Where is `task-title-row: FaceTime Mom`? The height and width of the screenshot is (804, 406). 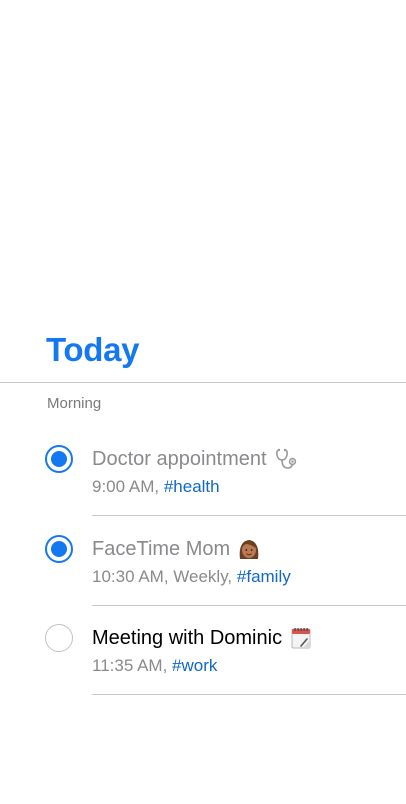 task-title-row: FaceTime Mom is located at coordinates (176, 549).